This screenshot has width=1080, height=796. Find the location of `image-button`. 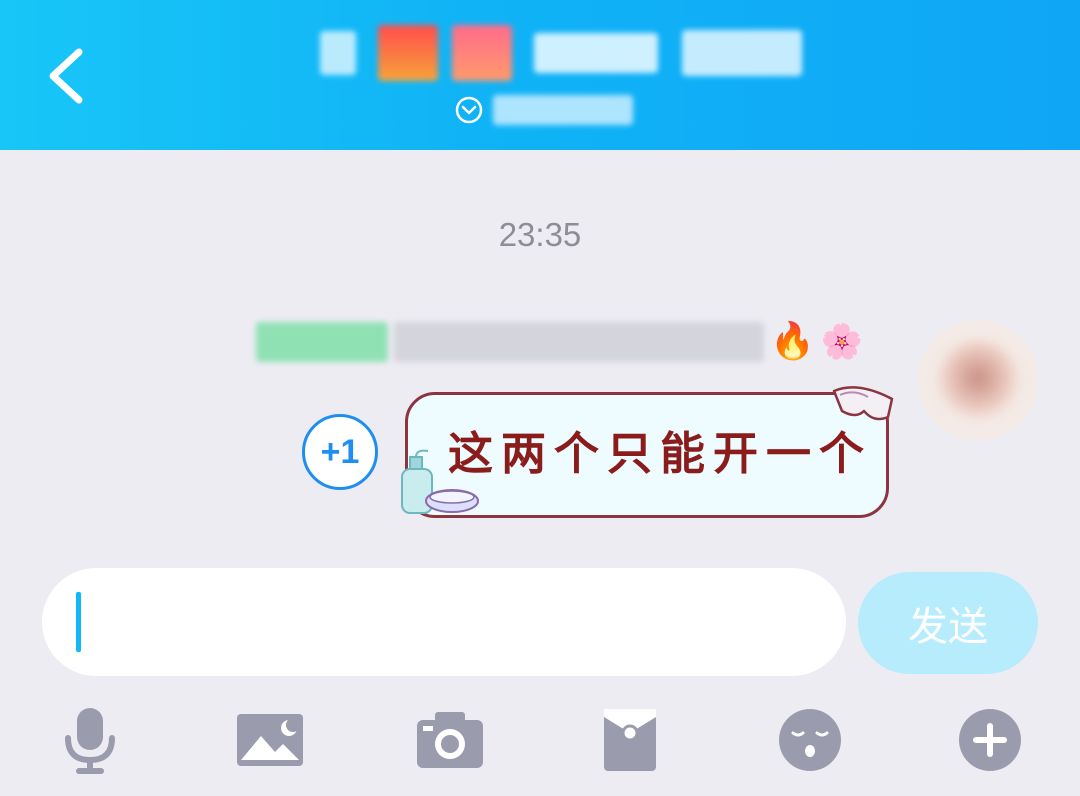

image-button is located at coordinates (270, 740).